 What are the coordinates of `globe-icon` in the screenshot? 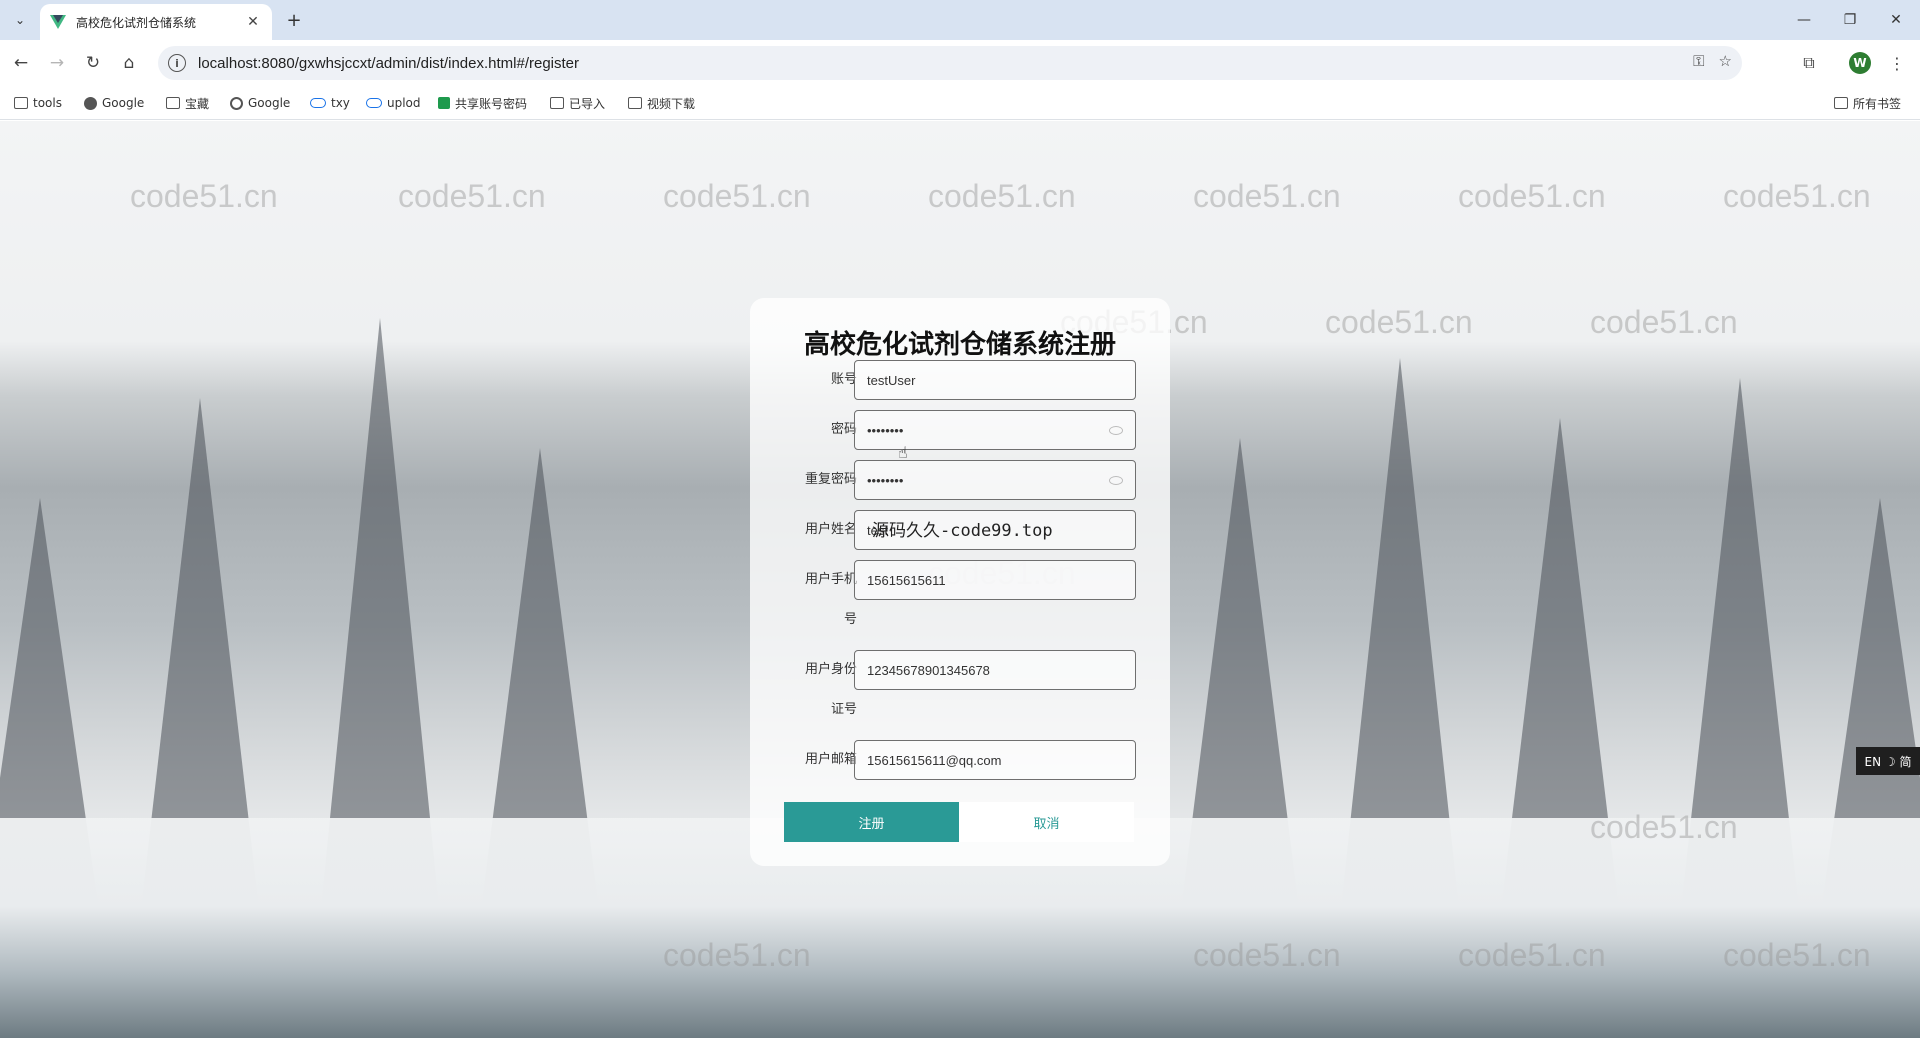 It's located at (90, 103).